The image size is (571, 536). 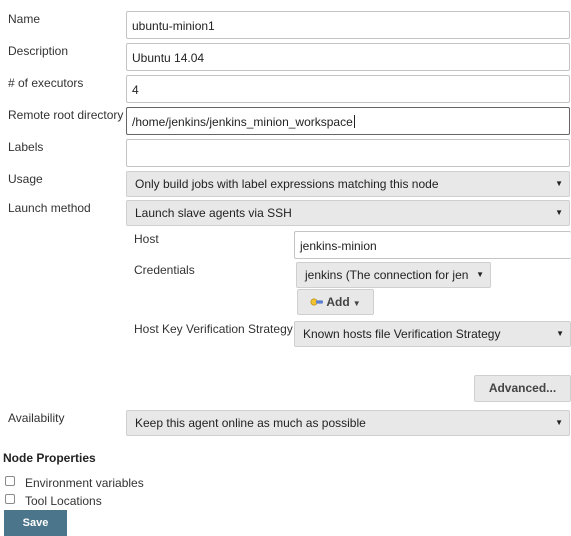 What do you see at coordinates (35, 523) in the screenshot?
I see `save-button: Save` at bounding box center [35, 523].